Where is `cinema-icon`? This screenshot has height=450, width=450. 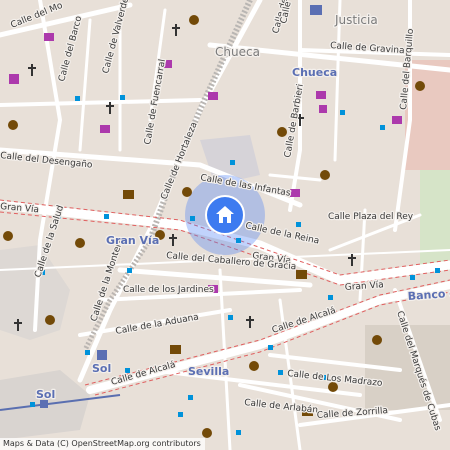 cinema-icon is located at coordinates (377, 340).